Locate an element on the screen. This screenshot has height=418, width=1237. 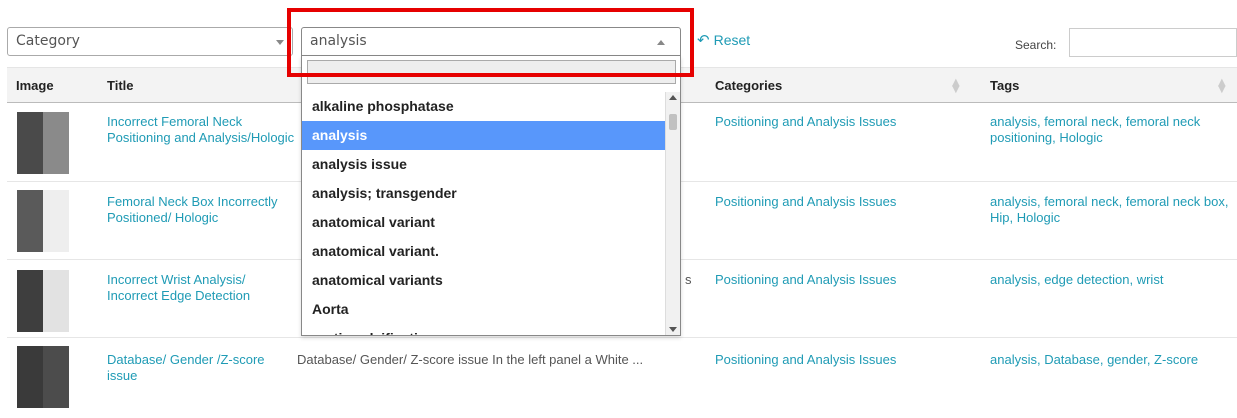
row-tags: analysis, Database, gender, Z-score is located at coordinates (1112, 360).